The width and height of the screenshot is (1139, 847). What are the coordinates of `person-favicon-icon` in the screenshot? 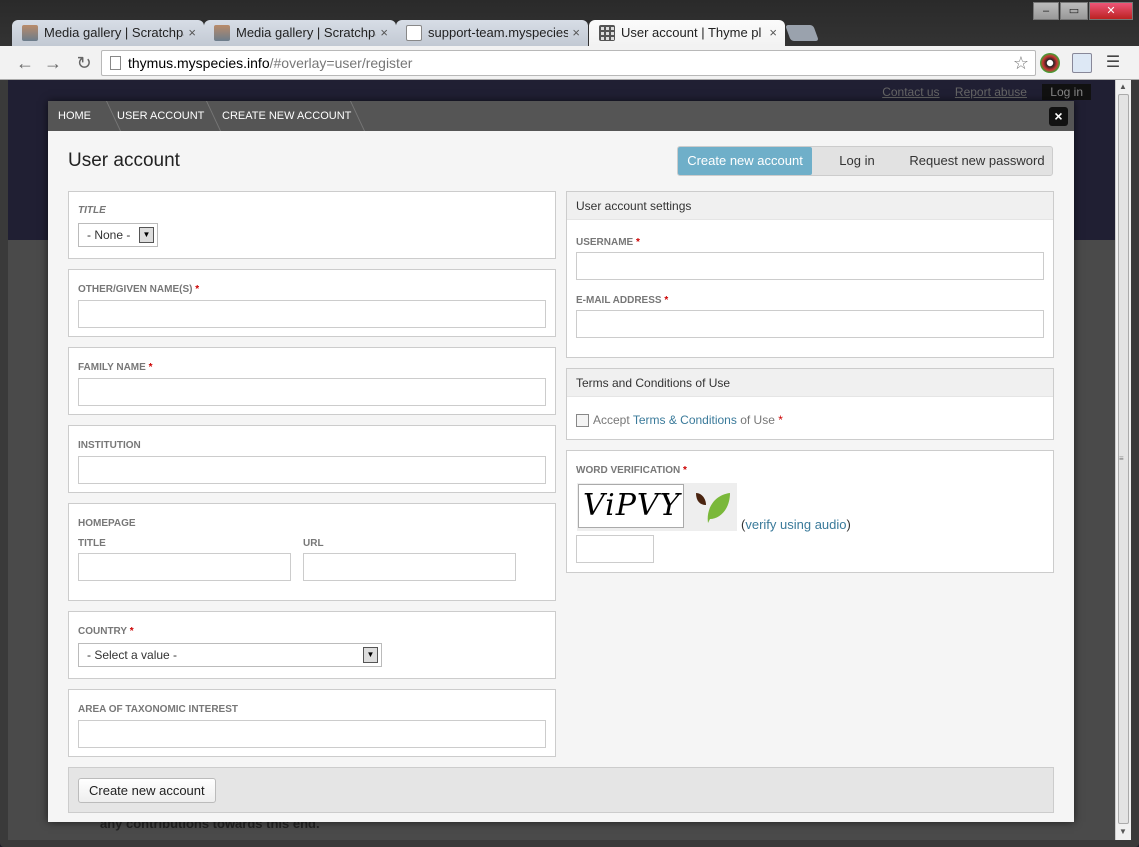 It's located at (222, 33).